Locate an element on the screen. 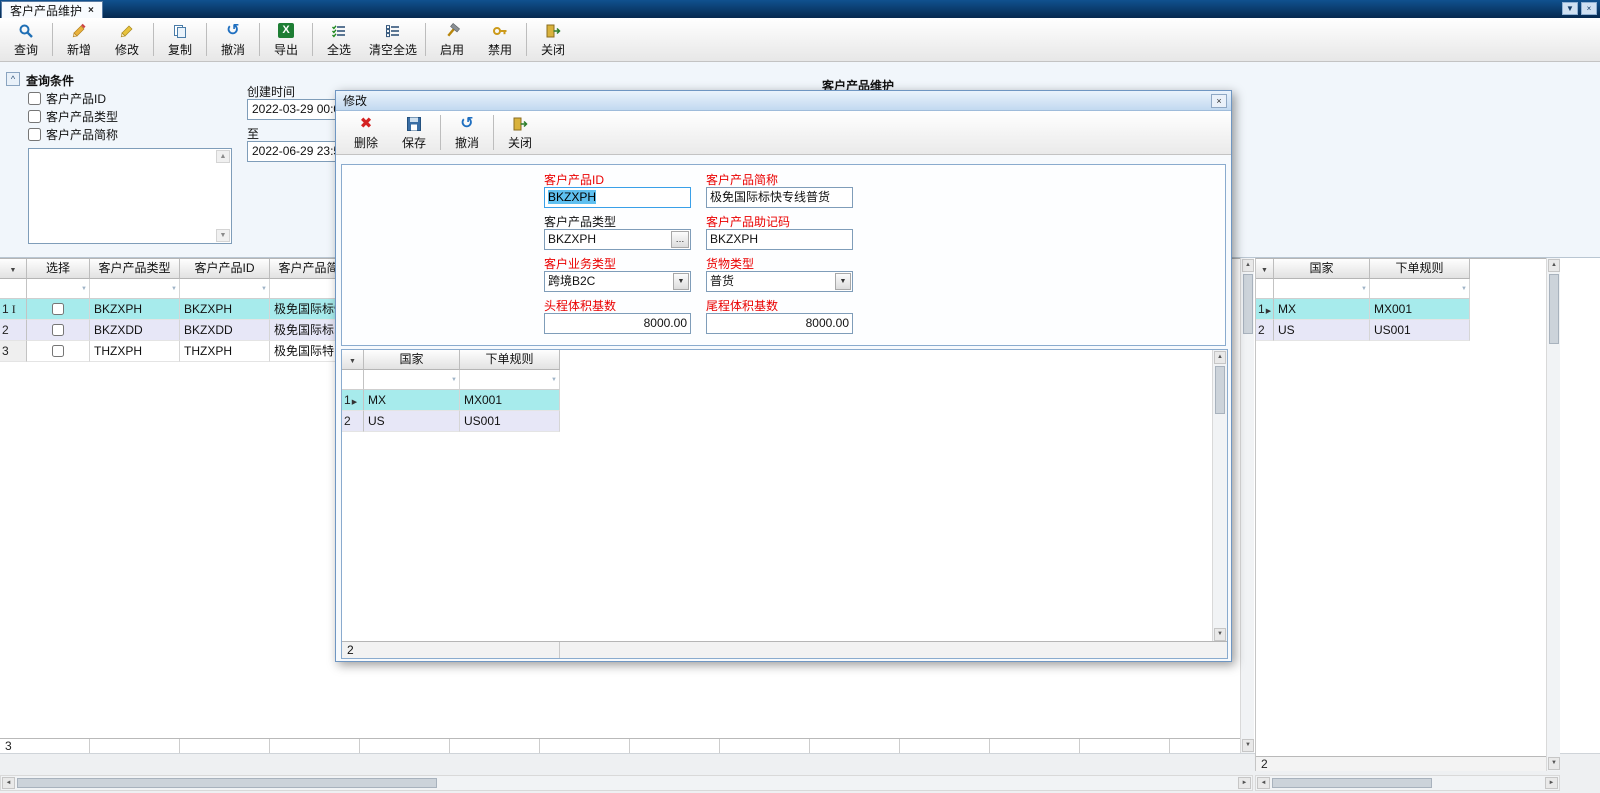 Image resolution: width=1600 pixels, height=793 pixels. left-grid-horizontal-scrollbar: ◄ ► is located at coordinates (626, 783).